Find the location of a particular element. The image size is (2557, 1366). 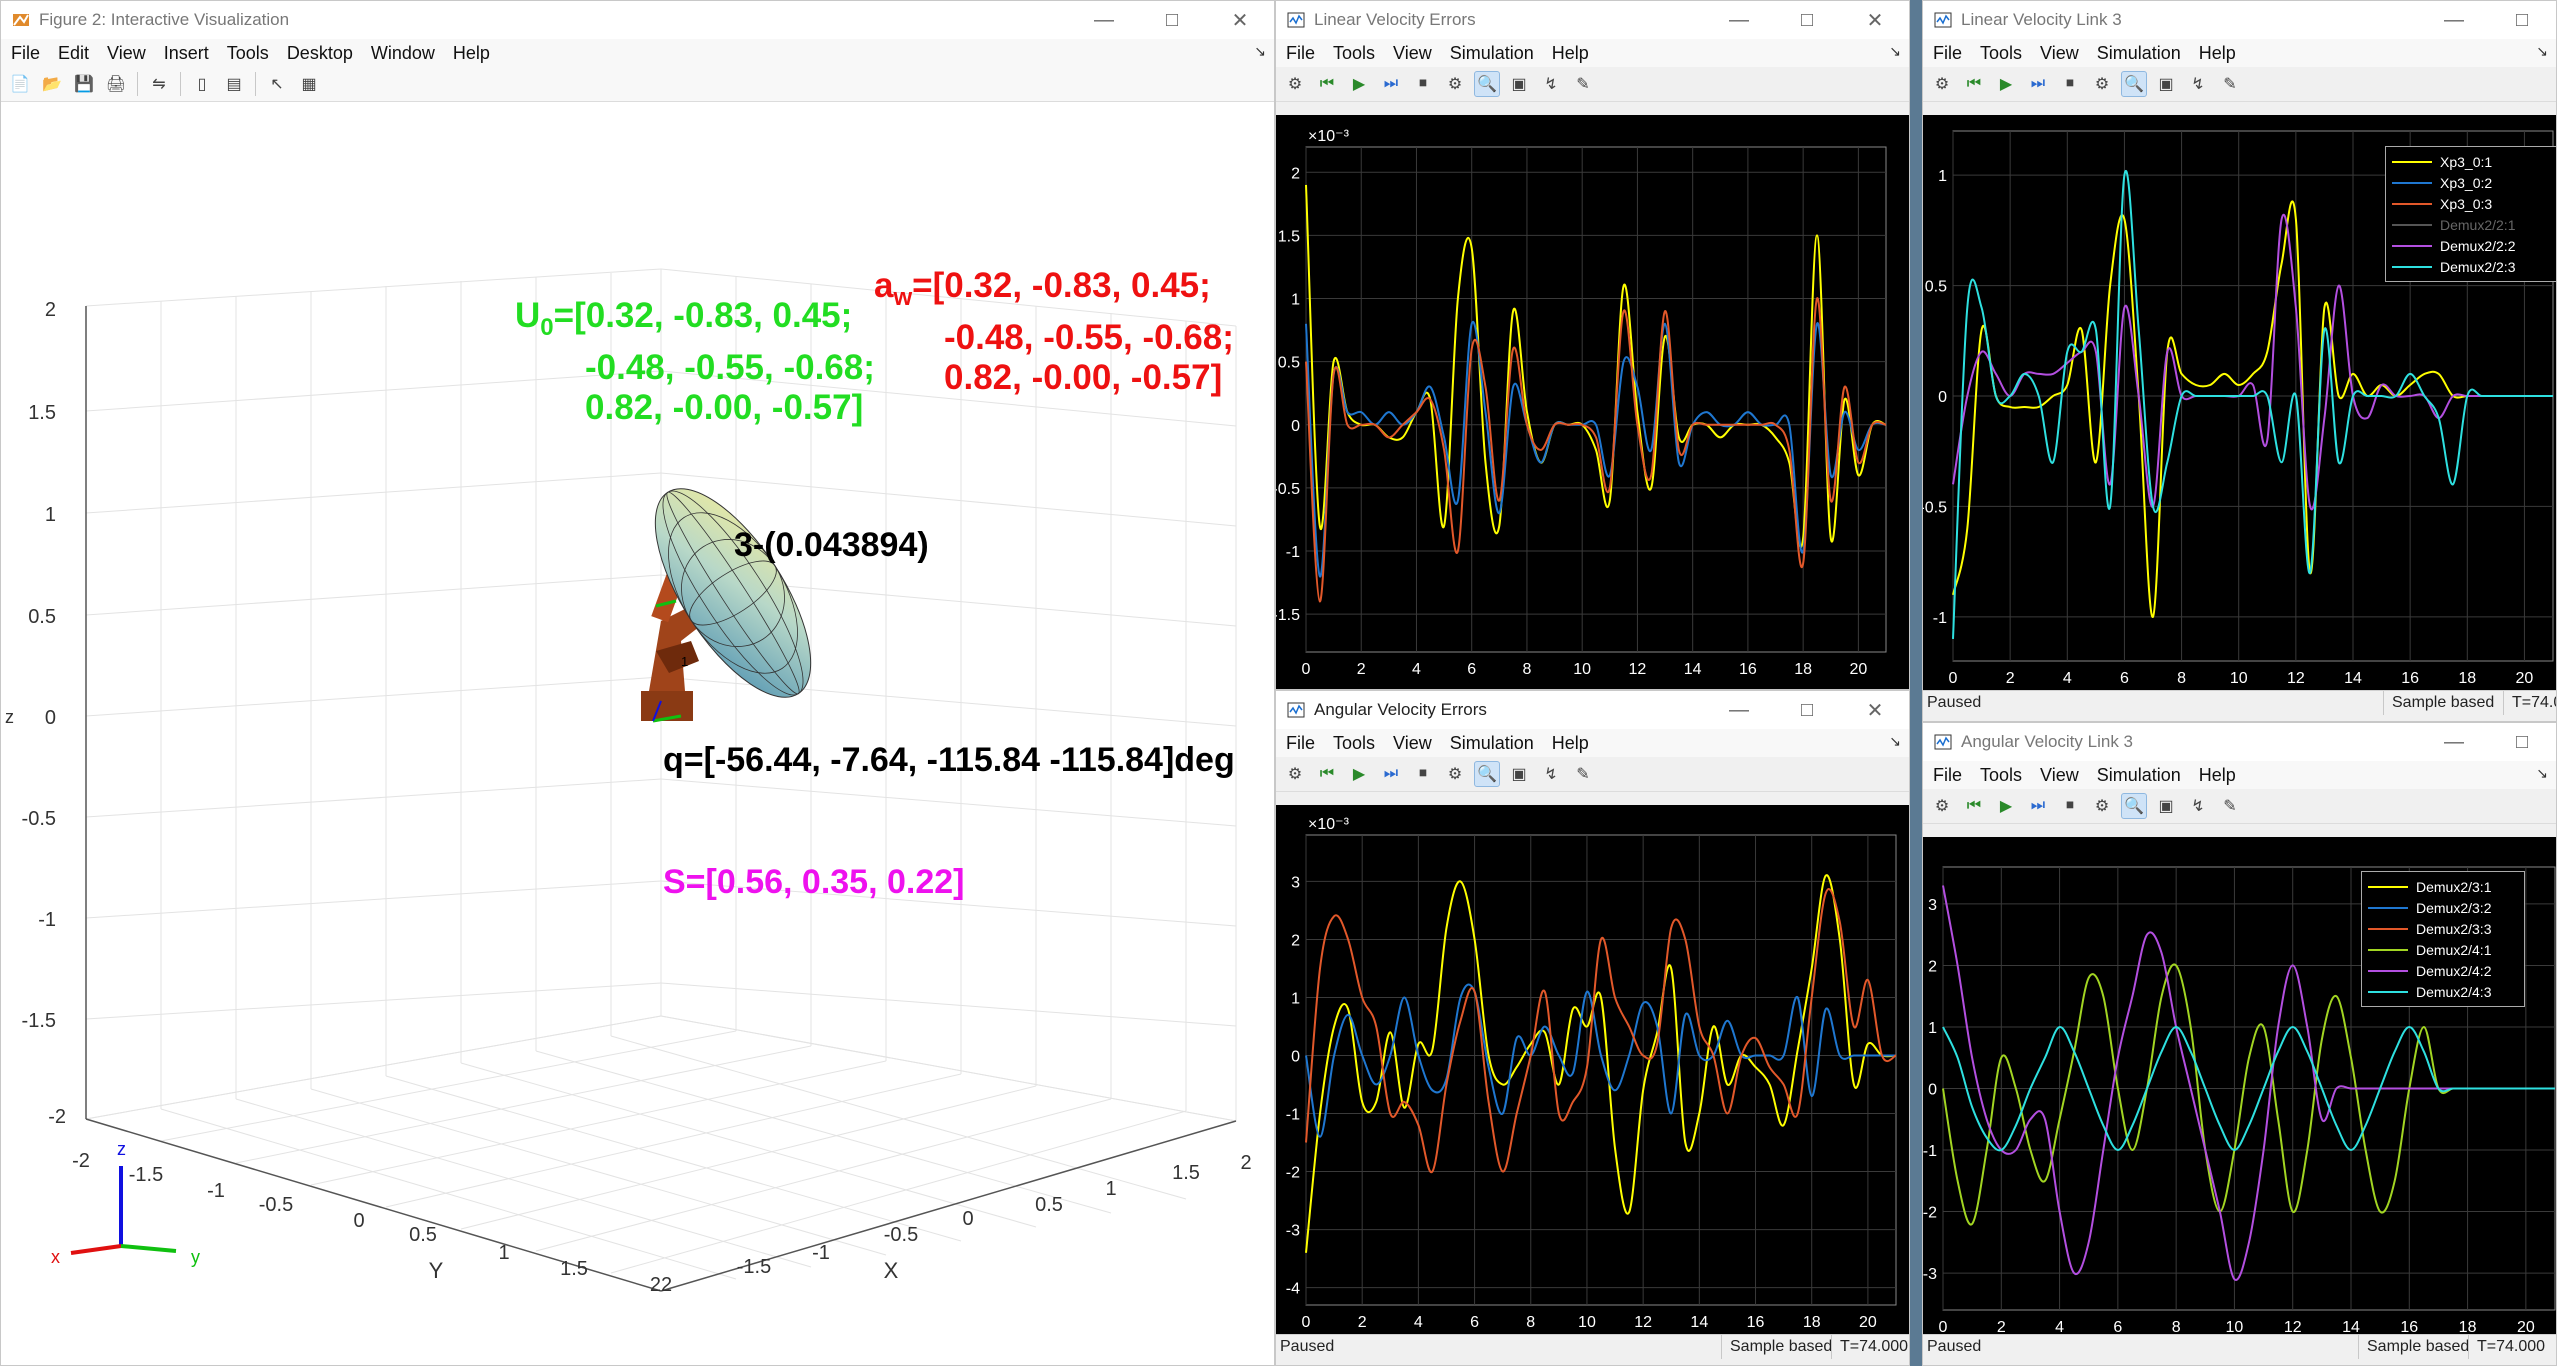

save-icon: 💾 is located at coordinates (84, 84).